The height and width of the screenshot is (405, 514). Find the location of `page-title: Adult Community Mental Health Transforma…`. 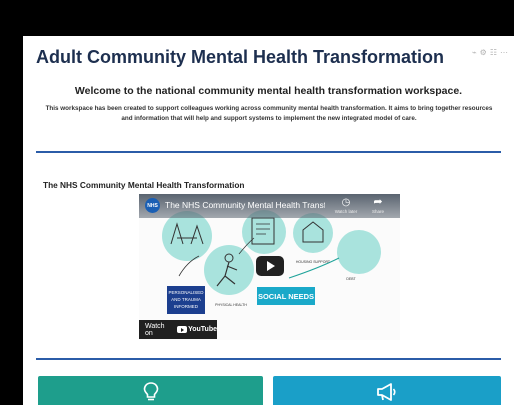

page-title: Adult Community Mental Health Transforma… is located at coordinates (240, 57).